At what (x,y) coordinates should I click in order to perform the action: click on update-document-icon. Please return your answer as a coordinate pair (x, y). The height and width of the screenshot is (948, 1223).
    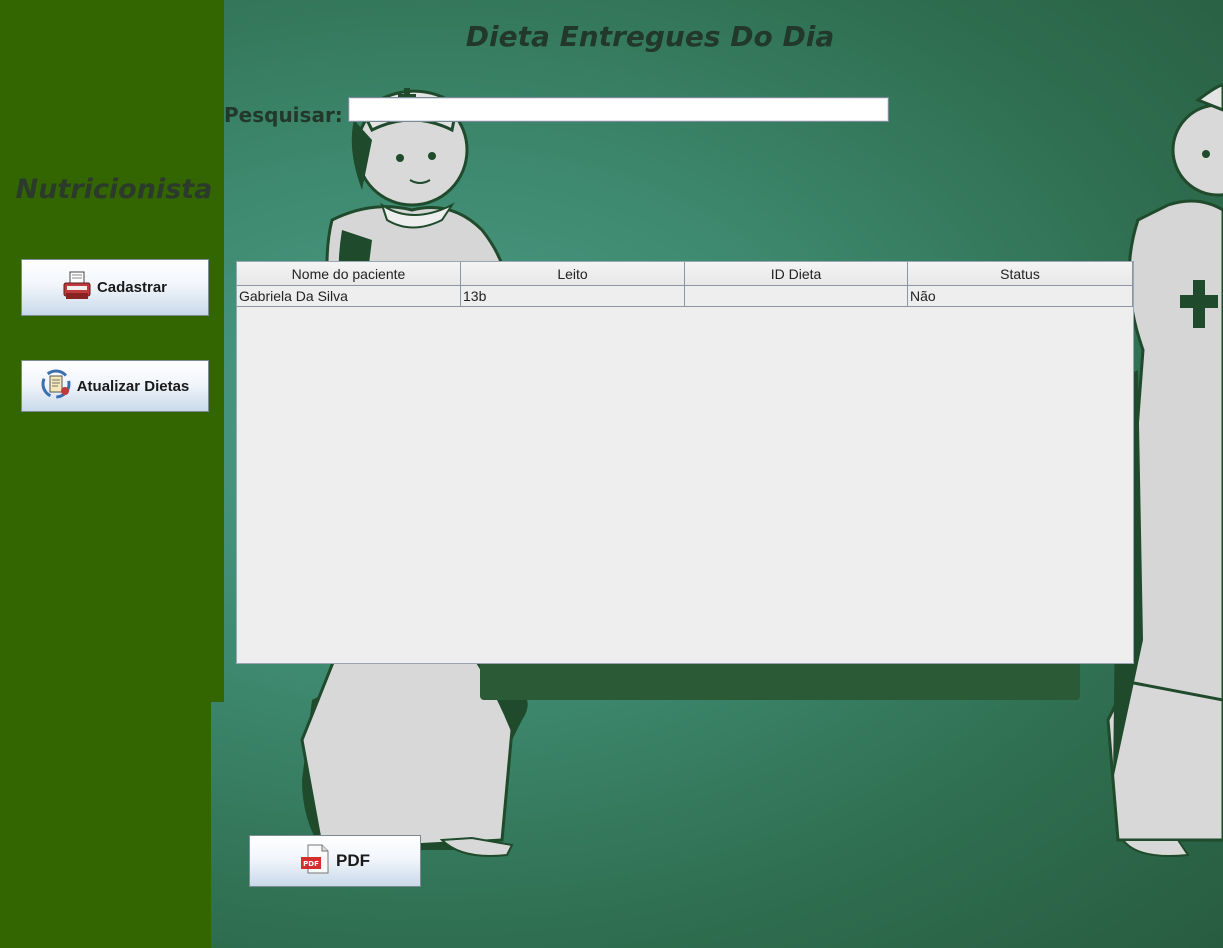
    Looking at the image, I should click on (56, 386).